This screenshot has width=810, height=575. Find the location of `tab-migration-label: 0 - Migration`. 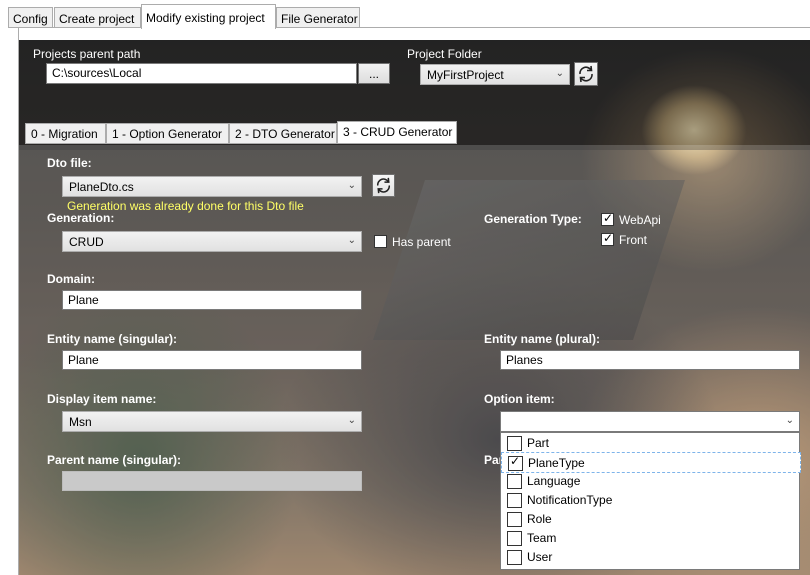

tab-migration-label: 0 - Migration is located at coordinates (64, 134).